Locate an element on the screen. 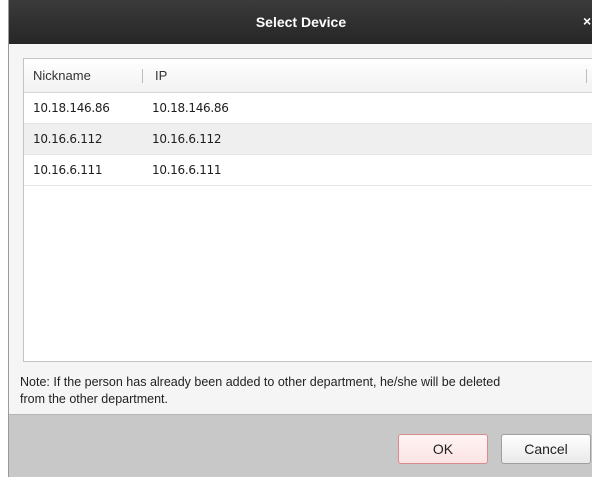 This screenshot has width=592, height=477. cell-nickname: 10.18.146.86 is located at coordinates (71, 108).